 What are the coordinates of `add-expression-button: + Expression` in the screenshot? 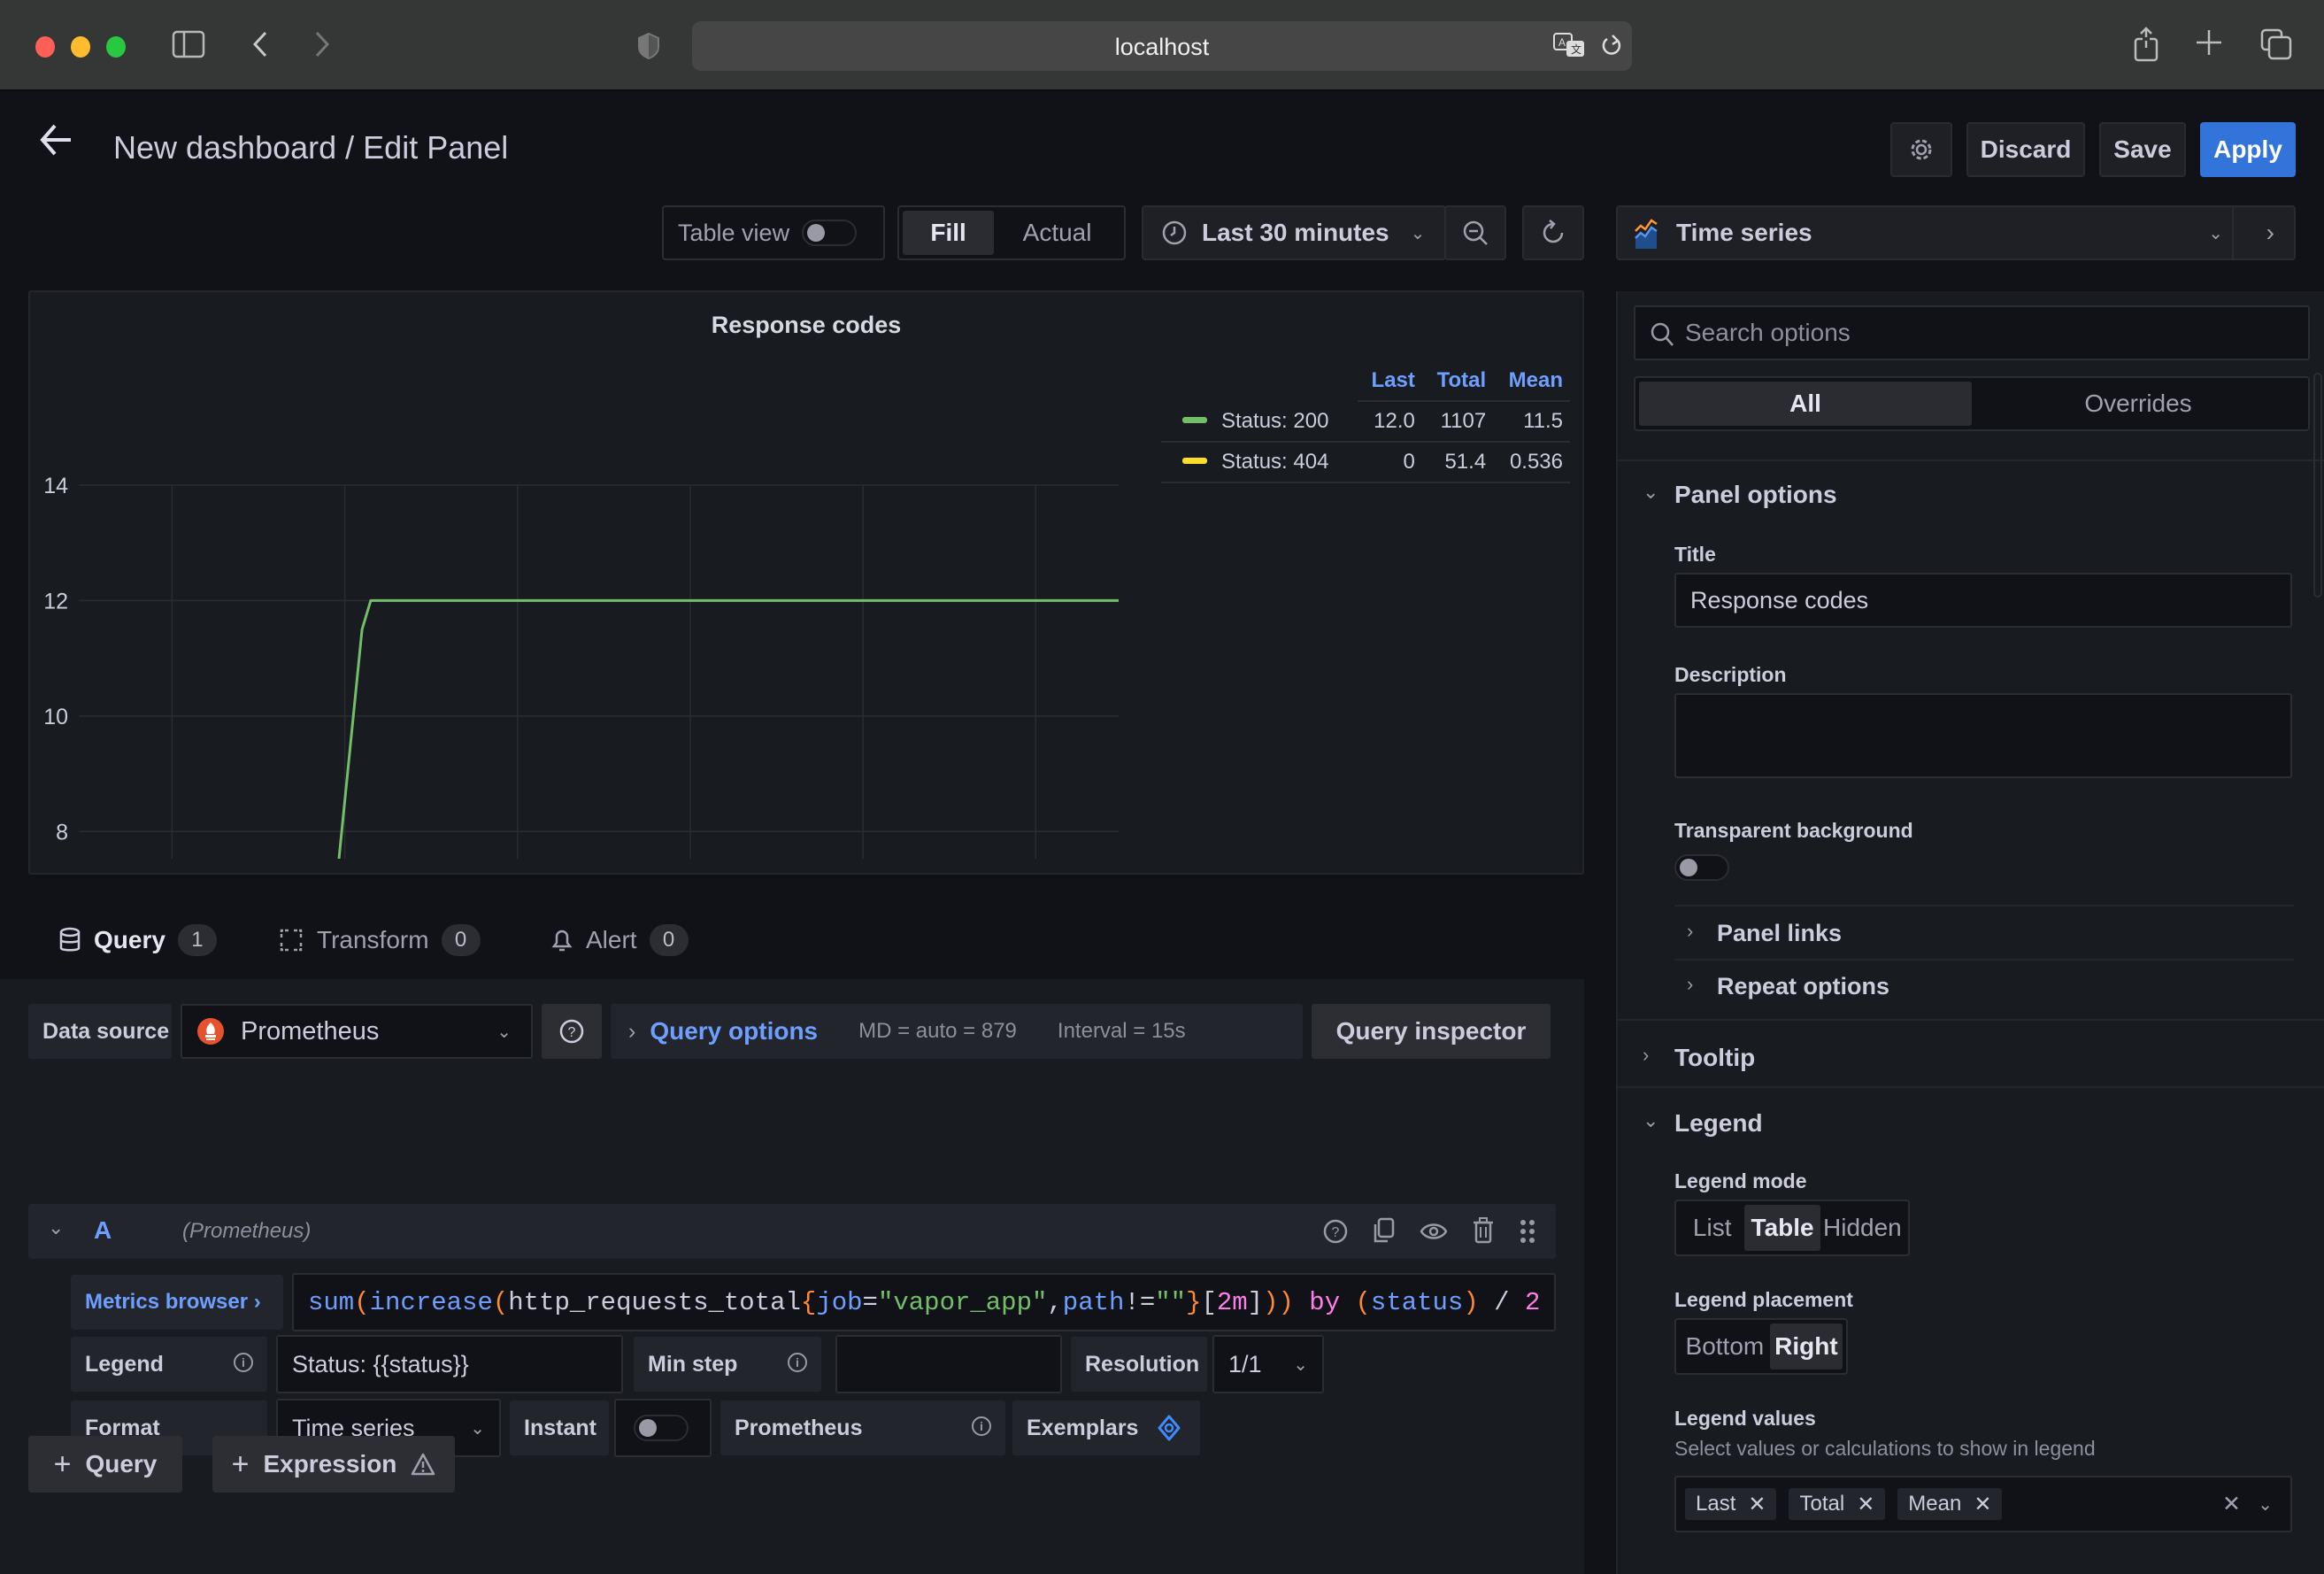 It's located at (333, 1464).